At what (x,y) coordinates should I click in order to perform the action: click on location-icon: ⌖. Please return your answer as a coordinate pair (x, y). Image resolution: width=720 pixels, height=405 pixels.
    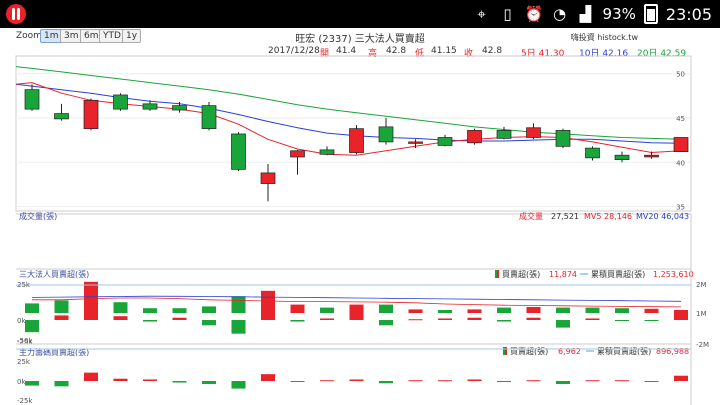
    Looking at the image, I should click on (481, 14).